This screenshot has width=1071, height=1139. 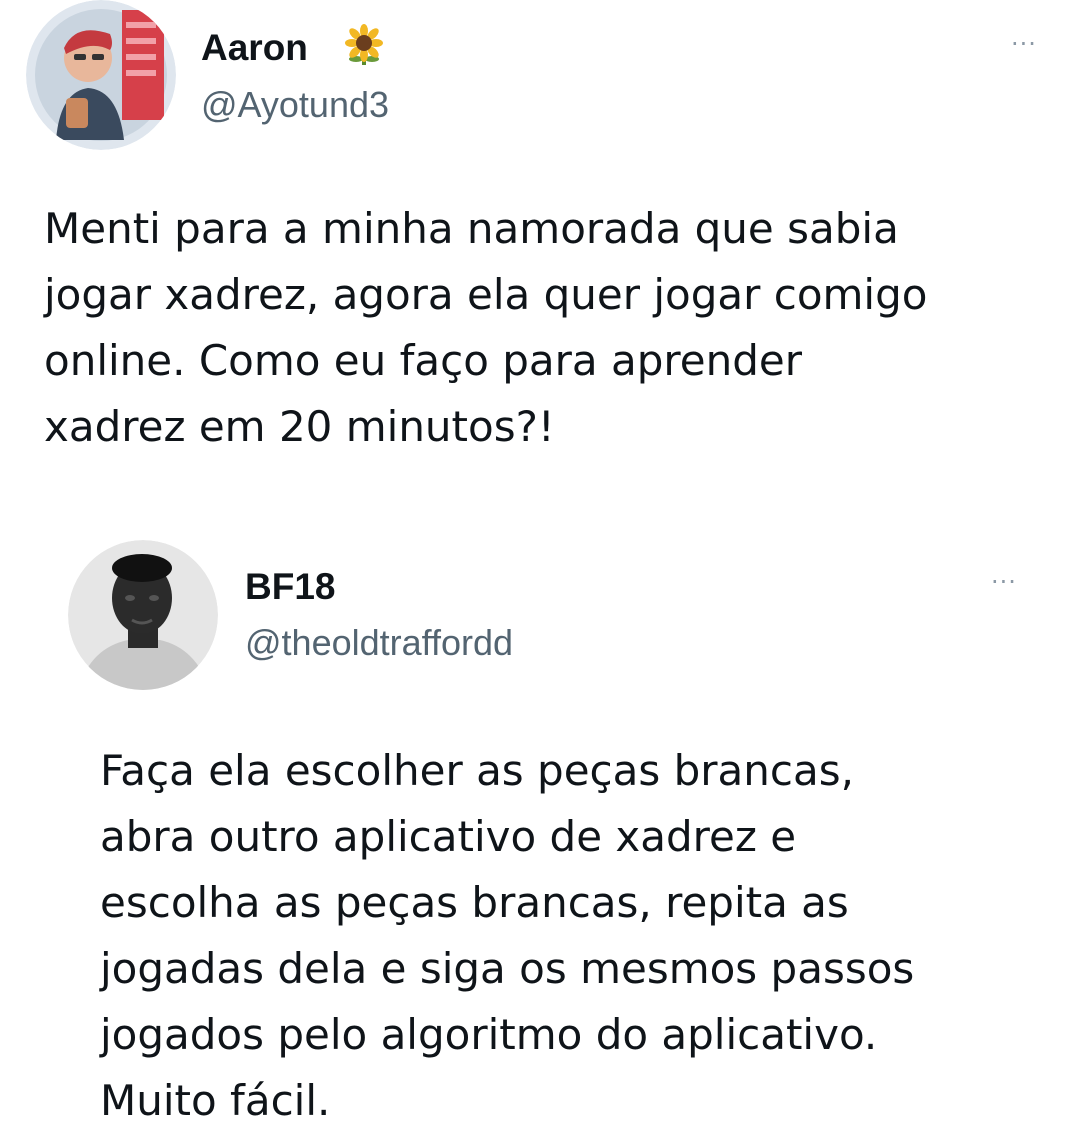 What do you see at coordinates (1004, 582) in the screenshot?
I see `reply-more-options-icon: ···` at bounding box center [1004, 582].